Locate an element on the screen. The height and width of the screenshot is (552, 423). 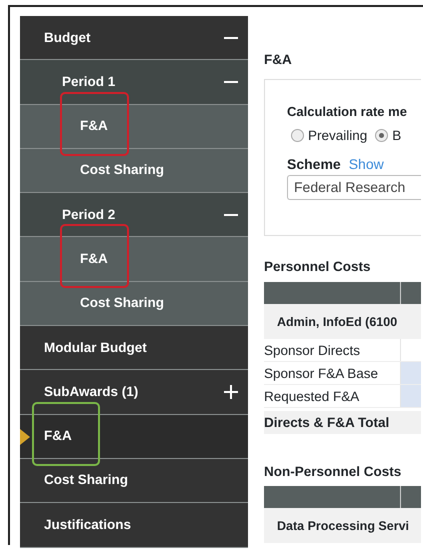
nav-item: Justifications is located at coordinates (134, 525).